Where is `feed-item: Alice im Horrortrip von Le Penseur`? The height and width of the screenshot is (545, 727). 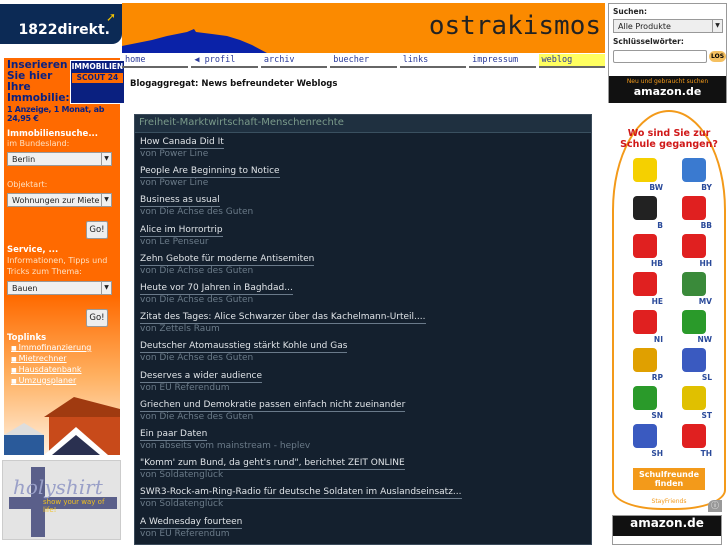
feed-item: Alice im Horrortrip von Le Penseur is located at coordinates (181, 236).